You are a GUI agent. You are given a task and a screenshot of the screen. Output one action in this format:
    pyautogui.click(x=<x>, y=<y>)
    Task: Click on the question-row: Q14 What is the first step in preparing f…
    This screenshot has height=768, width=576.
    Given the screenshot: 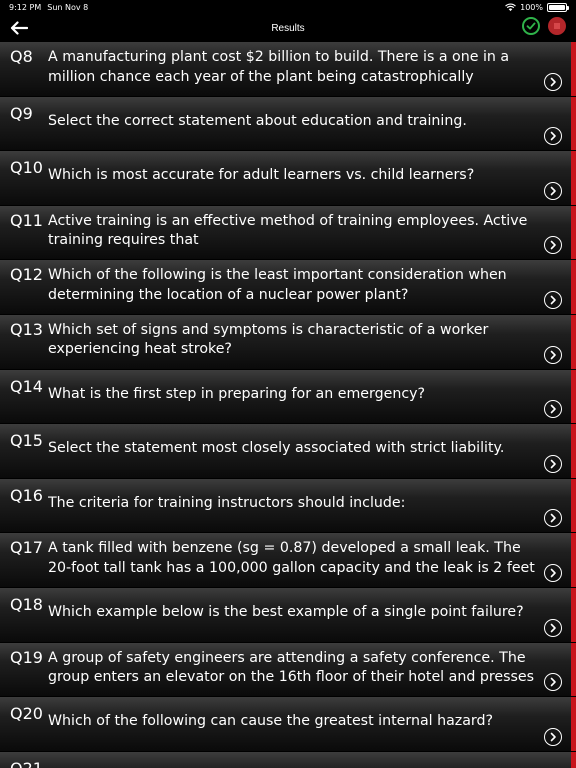 What is the action you would take?
    pyautogui.click(x=288, y=397)
    